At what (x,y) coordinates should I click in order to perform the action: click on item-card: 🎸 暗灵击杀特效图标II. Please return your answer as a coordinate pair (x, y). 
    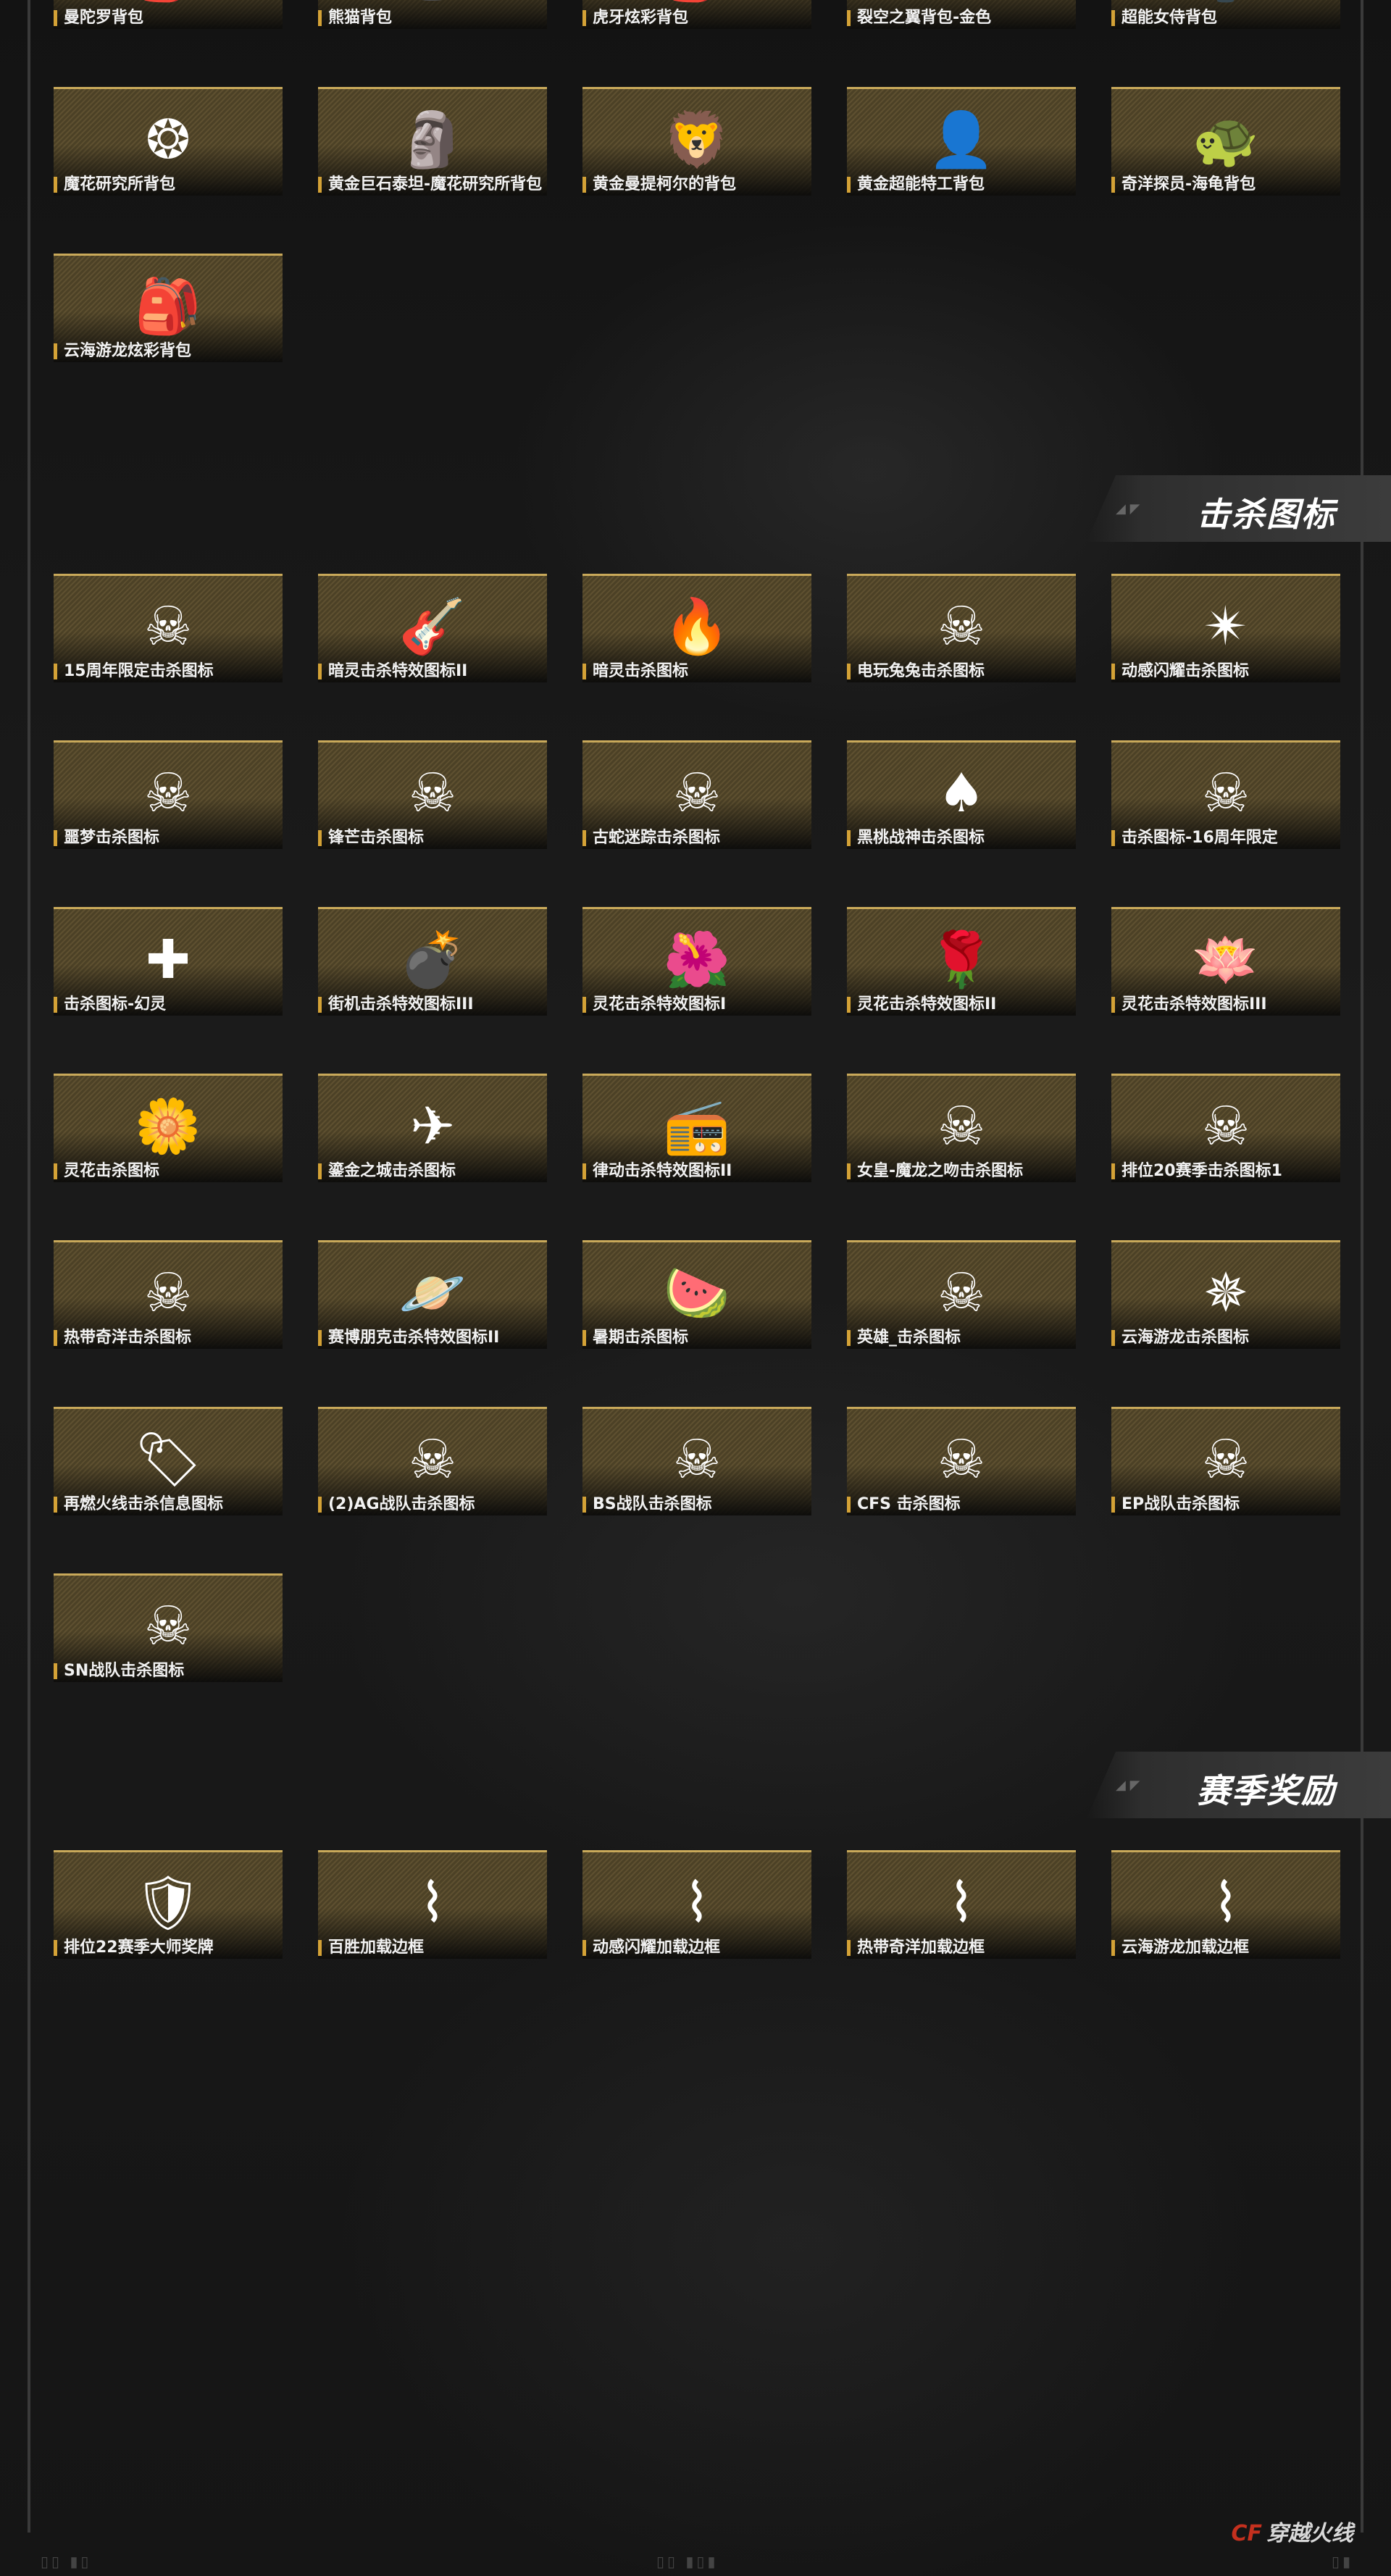
    Looking at the image, I should click on (432, 637).